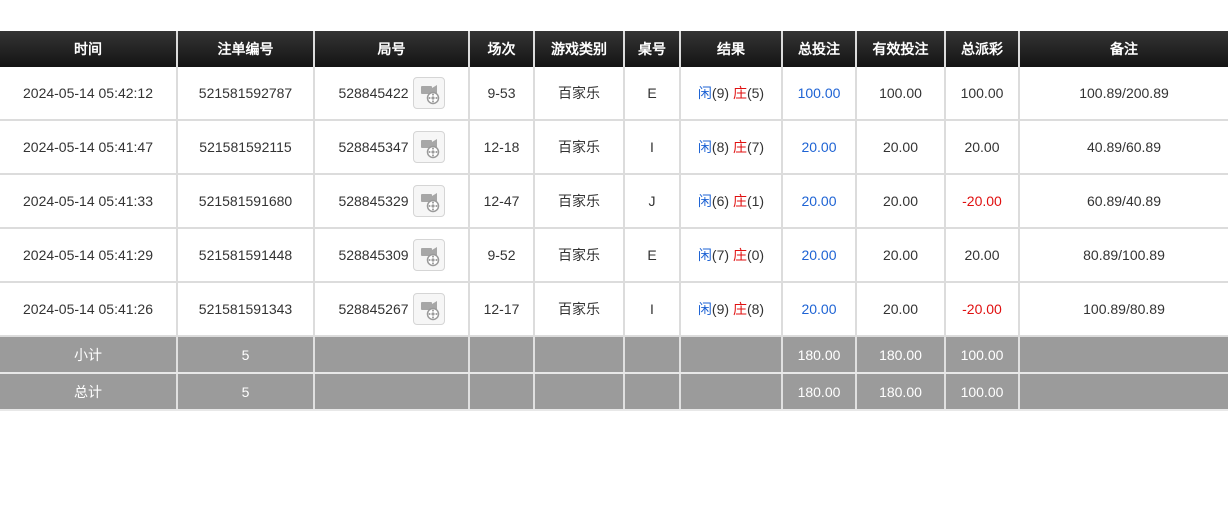 This screenshot has width=1228, height=509. What do you see at coordinates (1123, 309) in the screenshot?
I see `cell-note: 100.89/80.89` at bounding box center [1123, 309].